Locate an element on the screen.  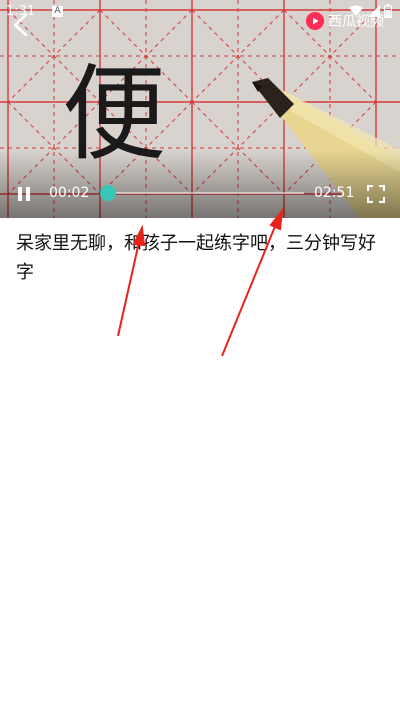
seek-bar is located at coordinates (202, 193).